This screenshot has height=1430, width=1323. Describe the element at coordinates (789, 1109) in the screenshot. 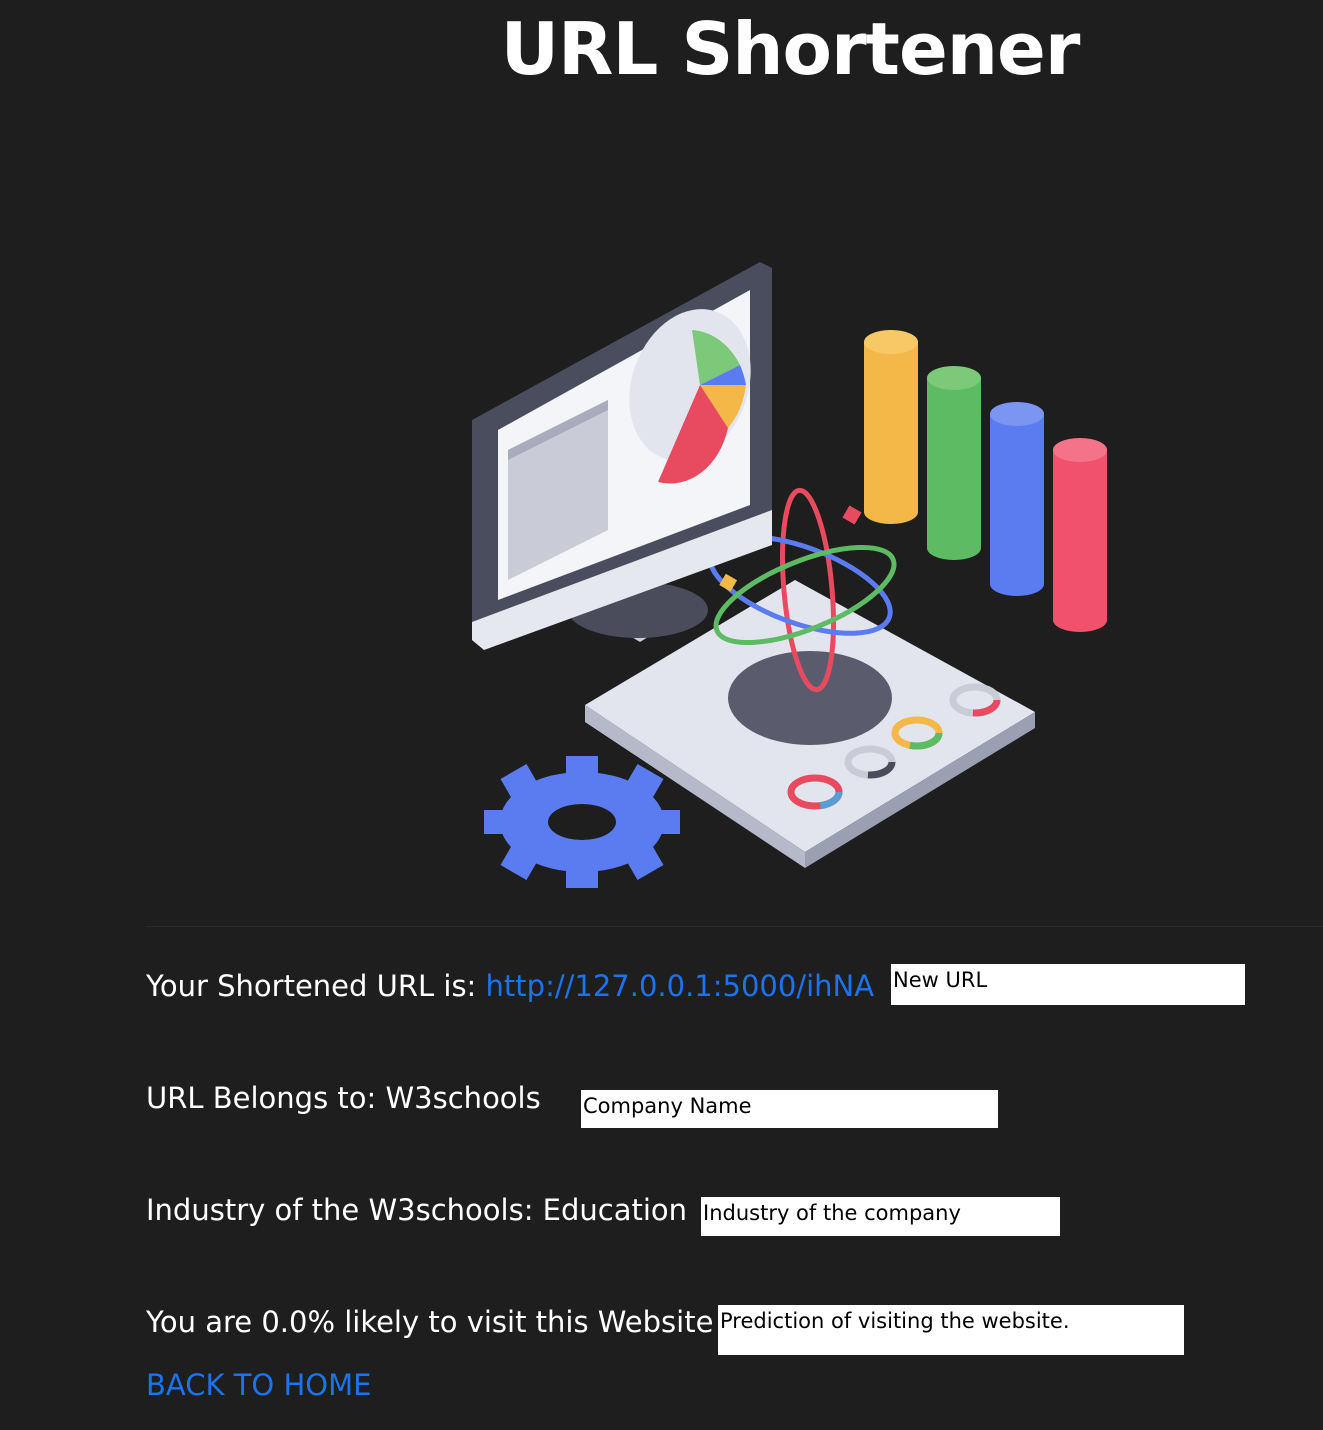

I see `company-name-annotation: Company Name` at that location.